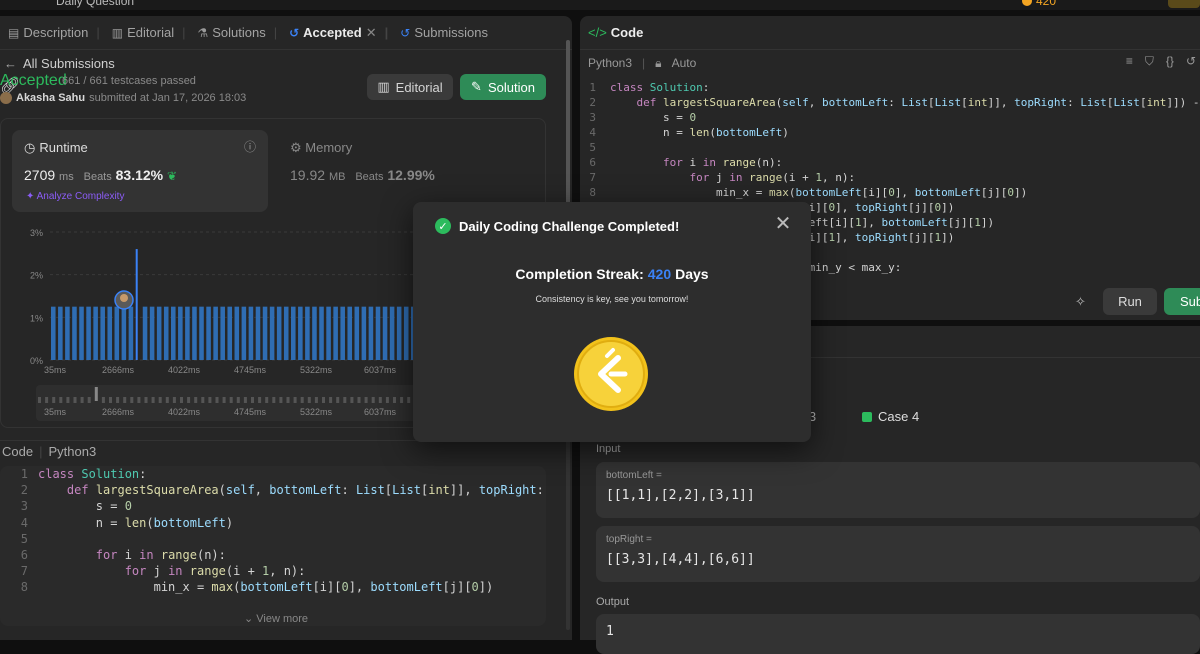 The width and height of the screenshot is (1200, 654). I want to click on view-more-button: ⌄ View more, so click(276, 618).